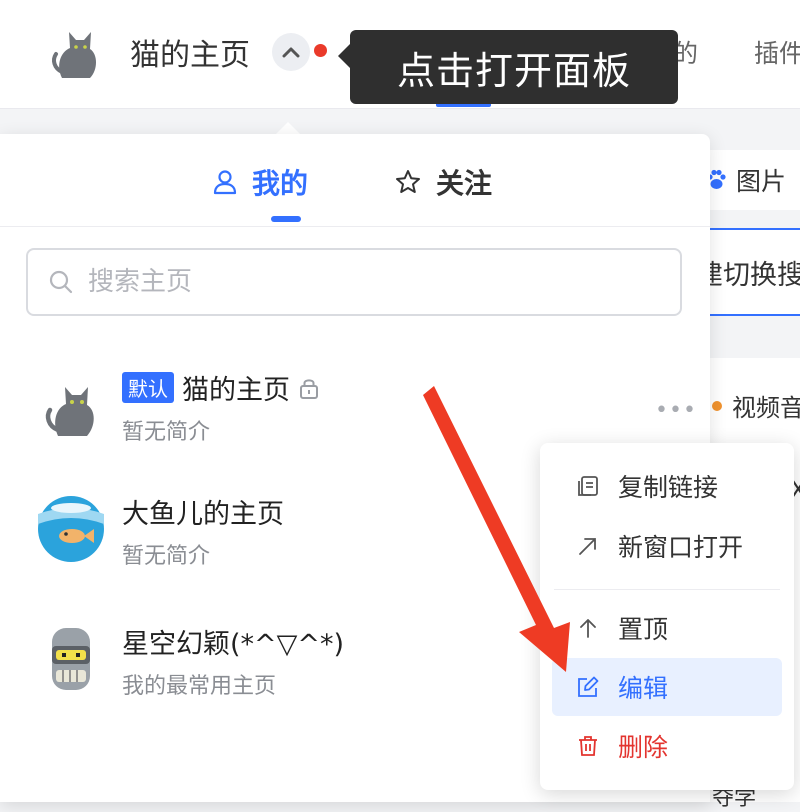 This screenshot has width=800, height=812. What do you see at coordinates (667, 589) in the screenshot?
I see `menu-divider` at bounding box center [667, 589].